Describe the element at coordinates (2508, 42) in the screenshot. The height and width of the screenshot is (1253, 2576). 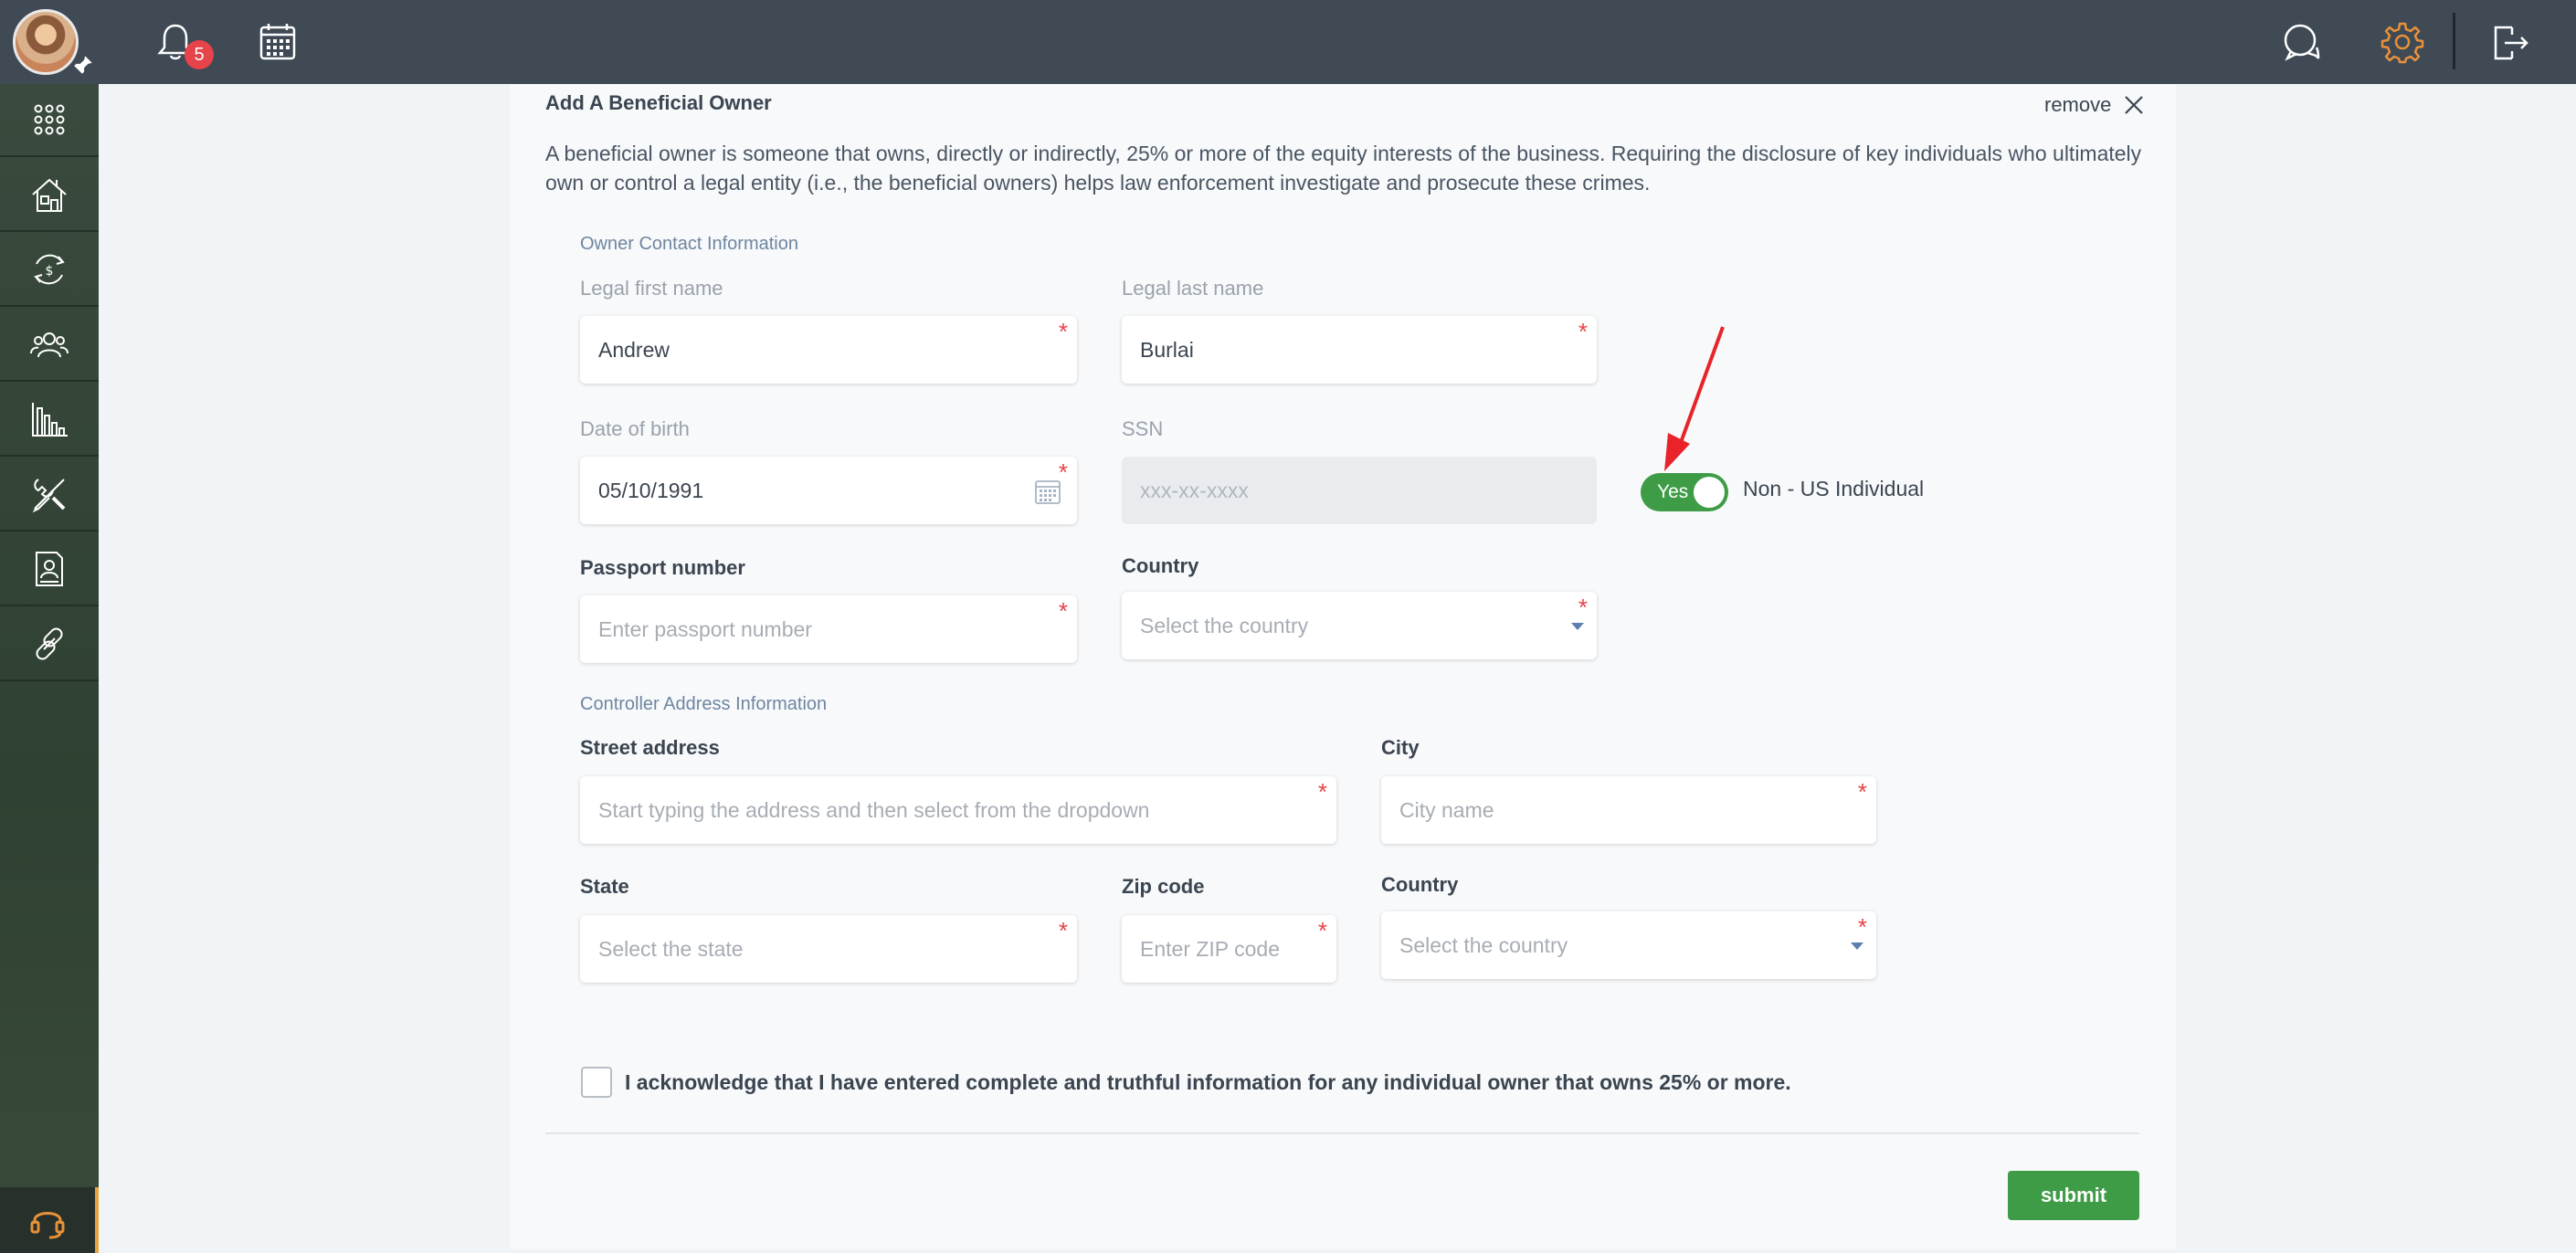
I see `logout-icon` at that location.